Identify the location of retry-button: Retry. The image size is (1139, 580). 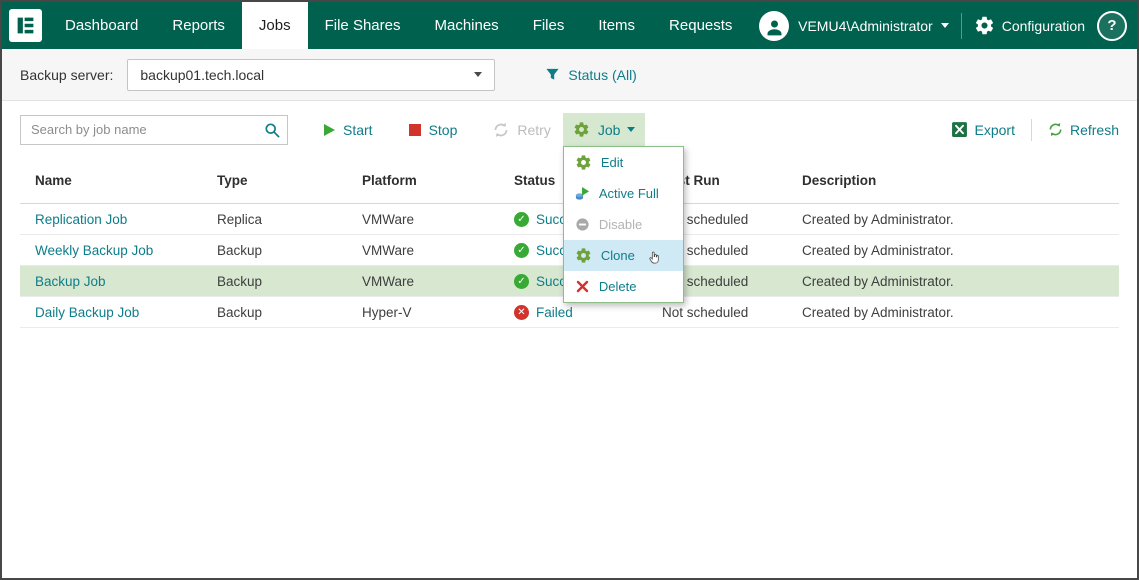
(522, 129).